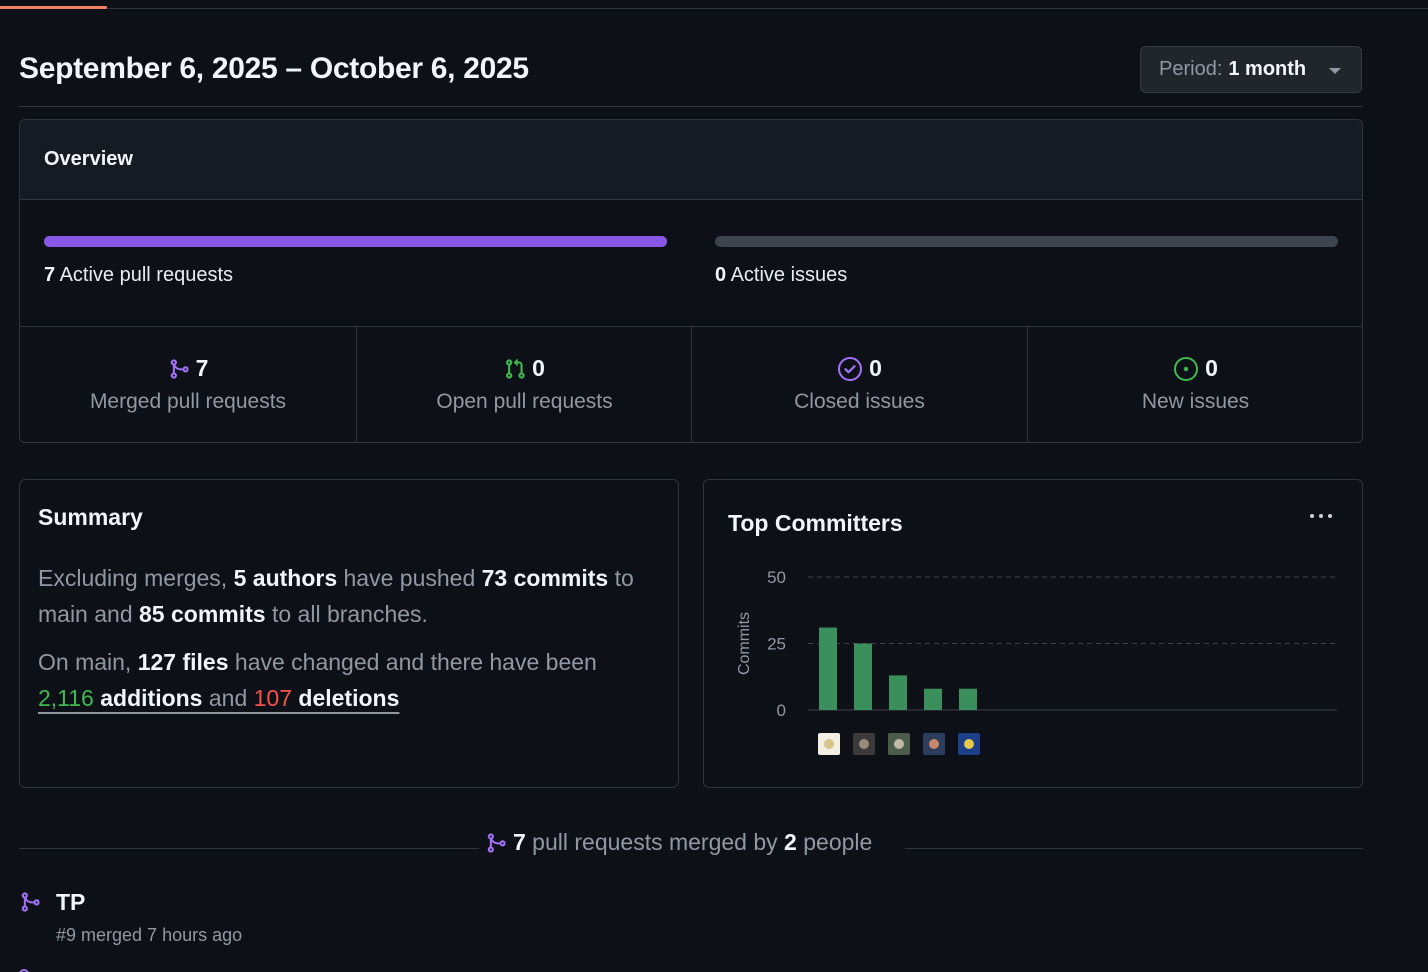  What do you see at coordinates (776, 577) in the screenshot?
I see `y-tick-label: 50` at bounding box center [776, 577].